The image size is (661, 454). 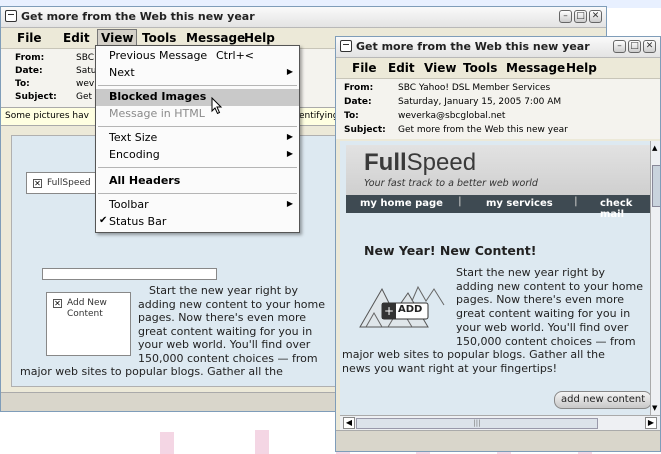 I want to click on menu-item-status-bar: ✔ Status Bar, so click(x=197, y=222).